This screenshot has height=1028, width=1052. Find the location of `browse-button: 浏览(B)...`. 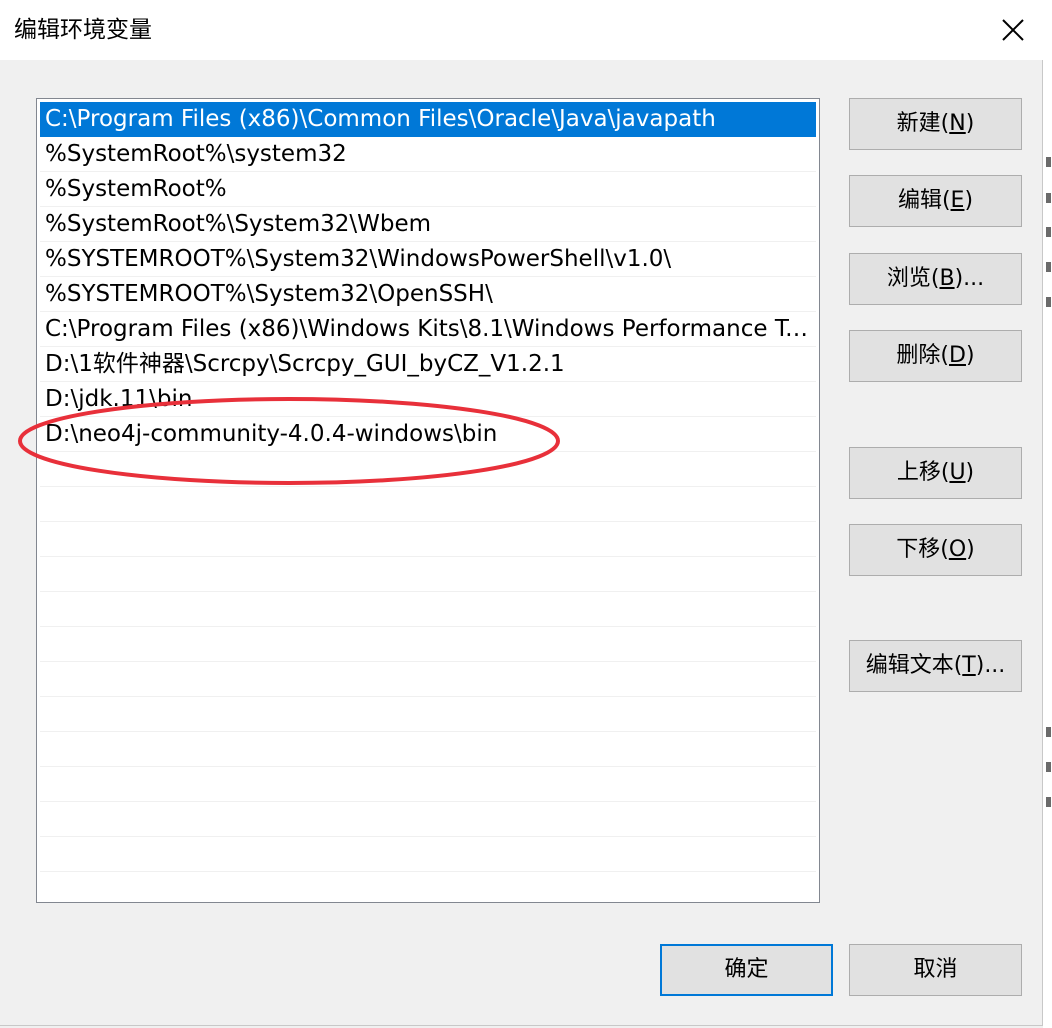

browse-button: 浏览(B)... is located at coordinates (935, 279).